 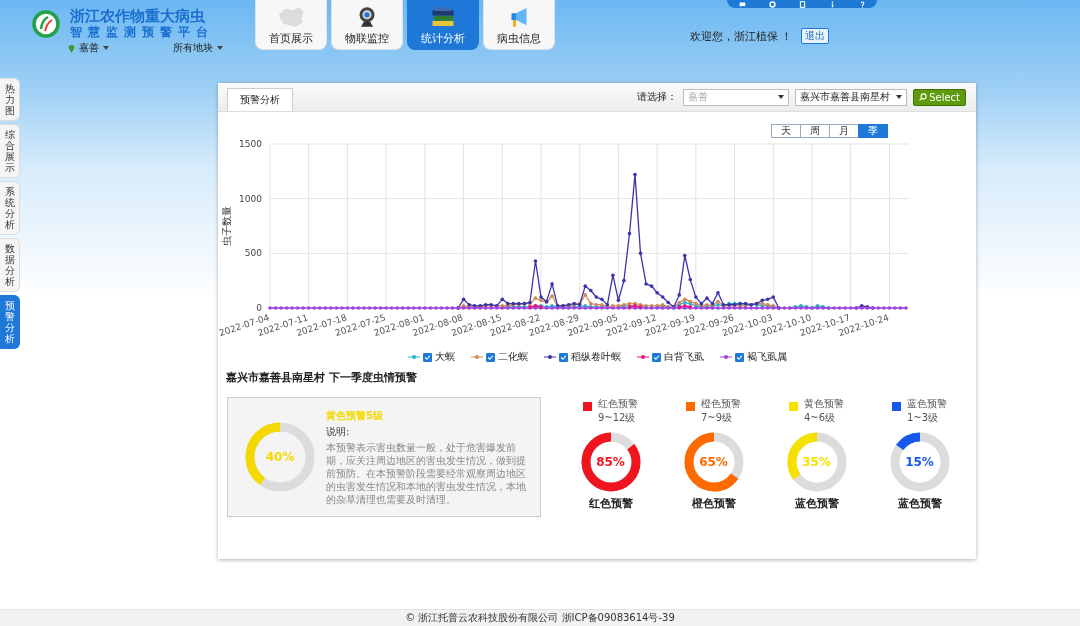 I want to click on level-caption: 橙色预警, so click(x=713, y=503).